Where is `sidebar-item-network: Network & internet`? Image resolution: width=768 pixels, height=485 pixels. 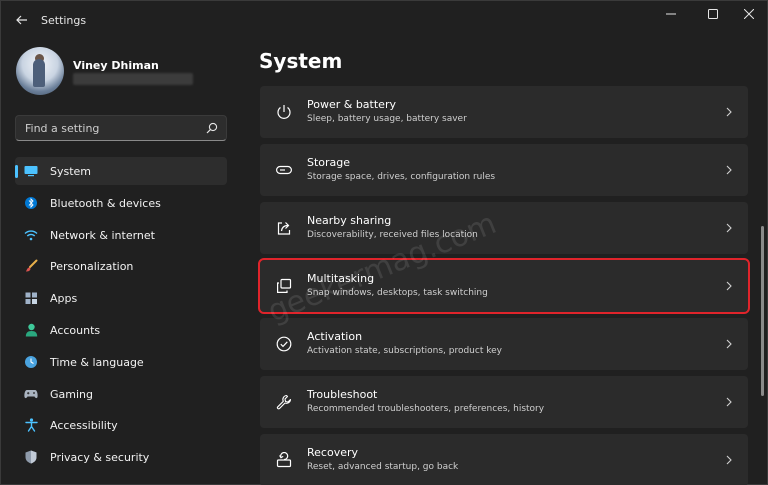 sidebar-item-network: Network & internet is located at coordinates (121, 235).